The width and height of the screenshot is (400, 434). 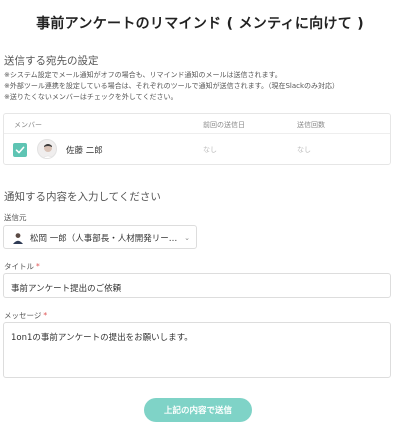 What do you see at coordinates (84, 151) in the screenshot?
I see `member-name: 佐藤 二郎` at bounding box center [84, 151].